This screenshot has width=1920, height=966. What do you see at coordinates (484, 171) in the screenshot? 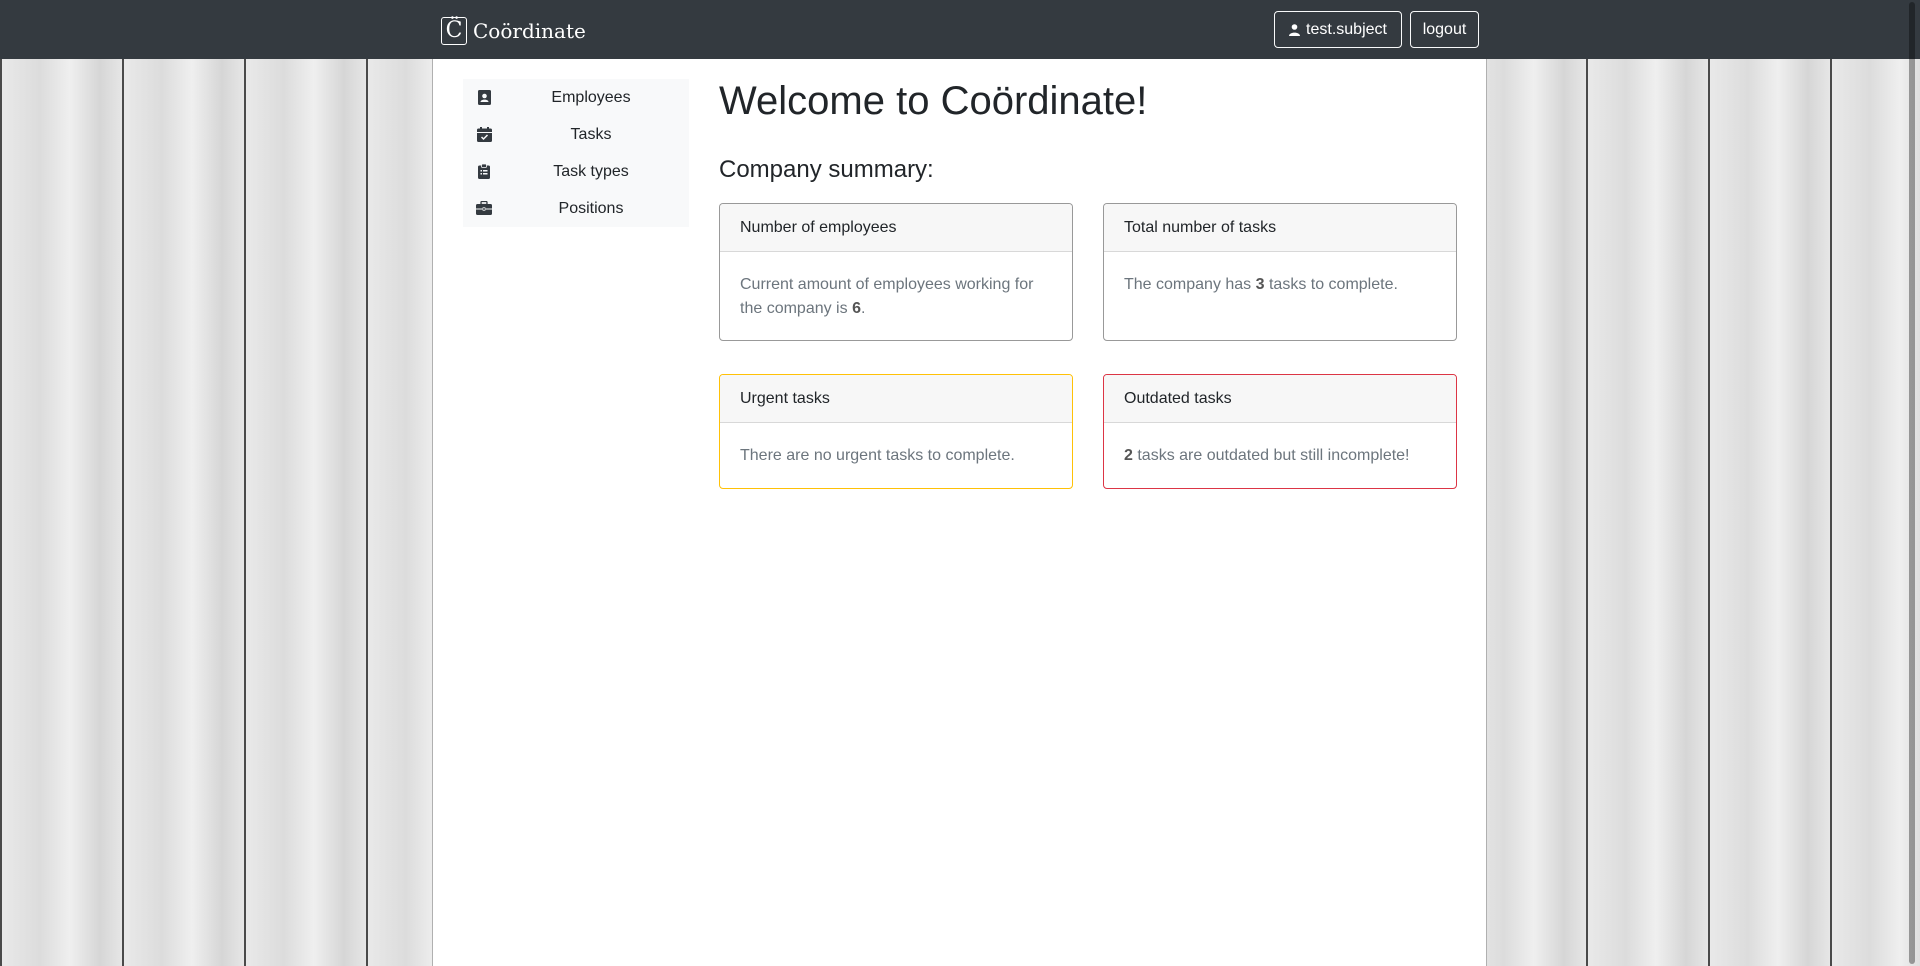
I see `clipboard-list-icon` at bounding box center [484, 171].